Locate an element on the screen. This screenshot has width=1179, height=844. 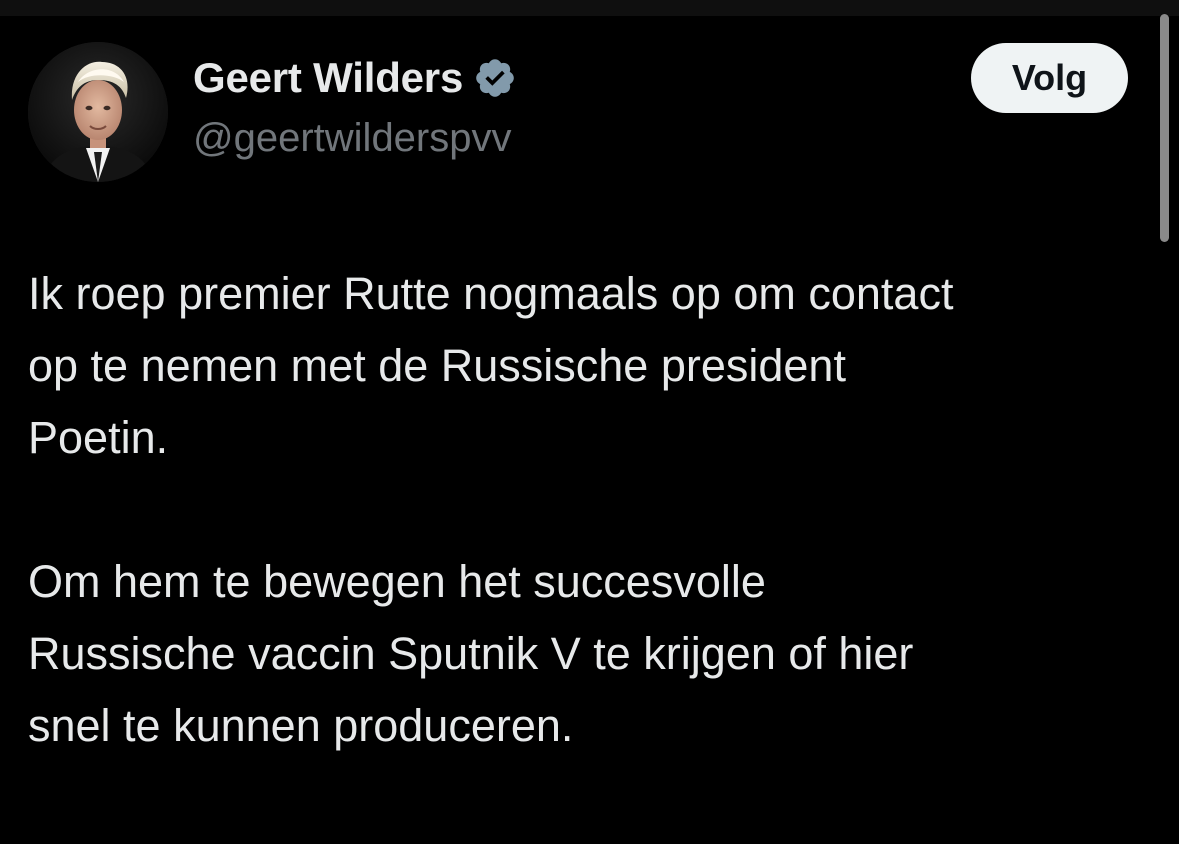
avatar is located at coordinates (98, 112).